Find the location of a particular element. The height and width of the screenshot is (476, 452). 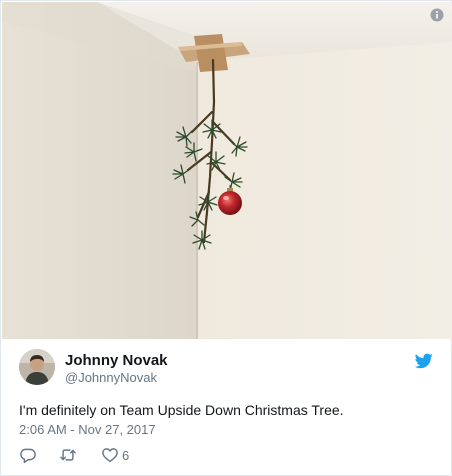

twitter-bird-icon is located at coordinates (424, 361).